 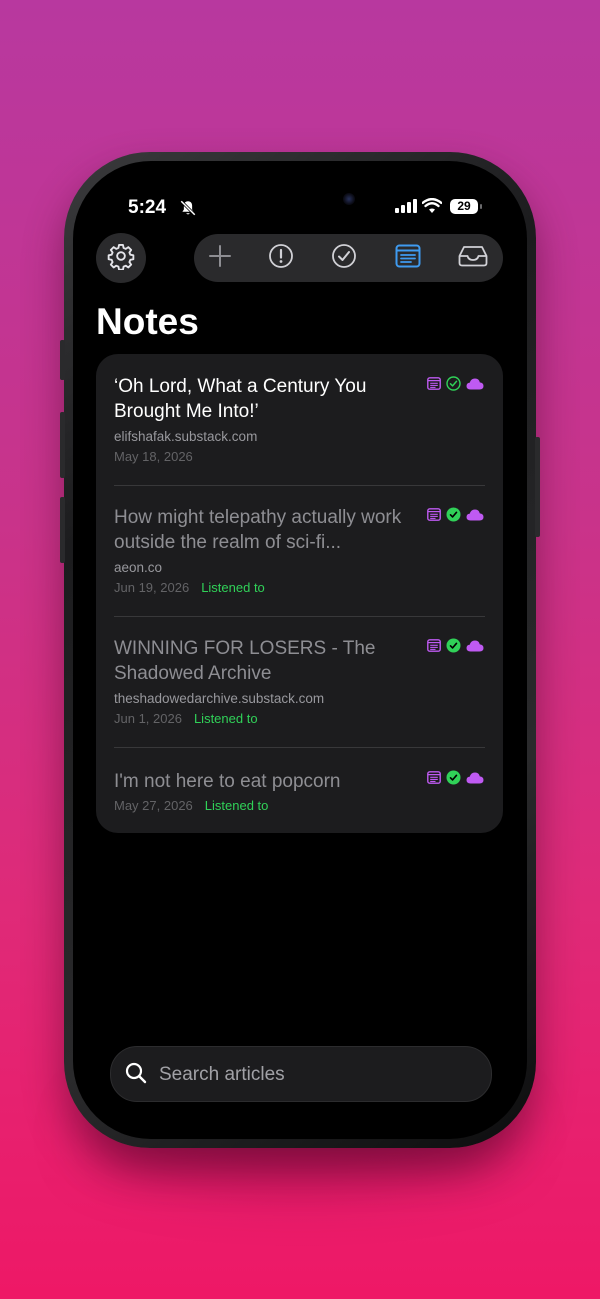 I want to click on search-icon, so click(x=136, y=1075).